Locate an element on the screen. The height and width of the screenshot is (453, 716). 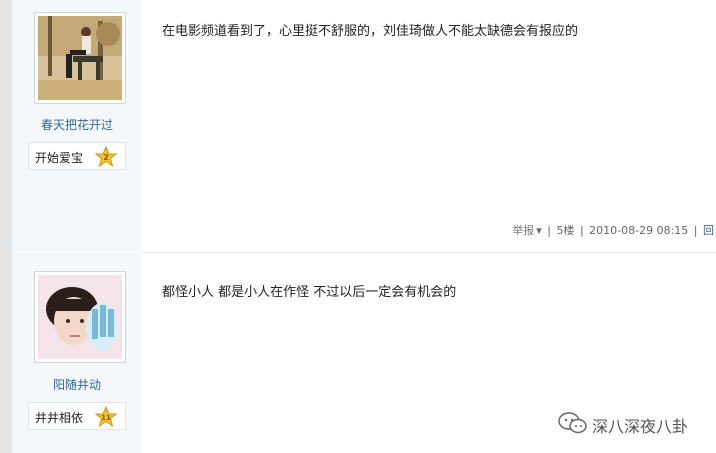
star-badge-icon: 2 is located at coordinates (106, 157).